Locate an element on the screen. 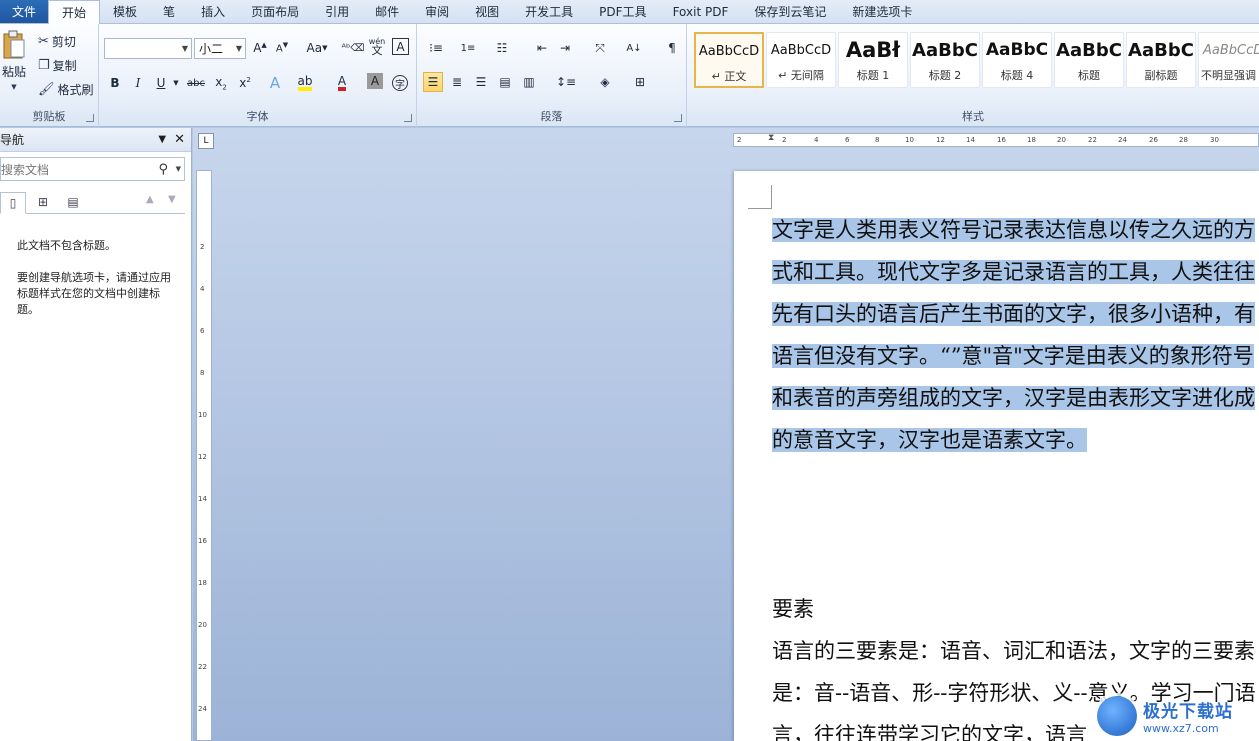  line-spacing-icon: ↕≡ is located at coordinates (566, 82).